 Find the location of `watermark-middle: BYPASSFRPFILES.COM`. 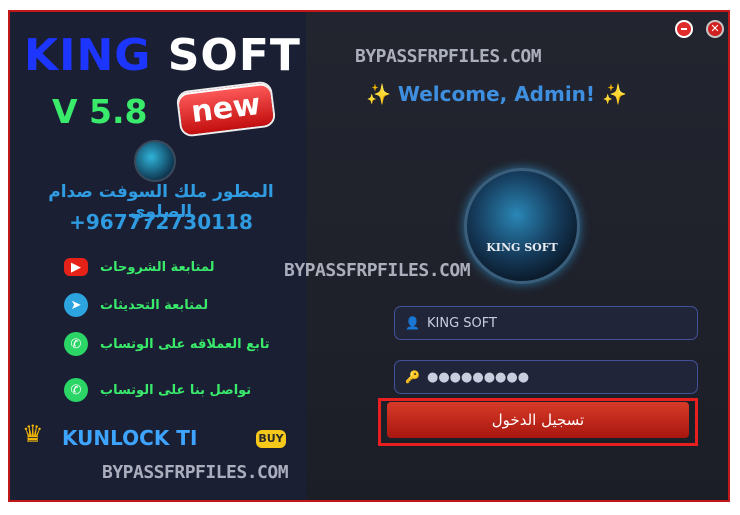

watermark-middle: BYPASSFRPFILES.COM is located at coordinates (377, 270).